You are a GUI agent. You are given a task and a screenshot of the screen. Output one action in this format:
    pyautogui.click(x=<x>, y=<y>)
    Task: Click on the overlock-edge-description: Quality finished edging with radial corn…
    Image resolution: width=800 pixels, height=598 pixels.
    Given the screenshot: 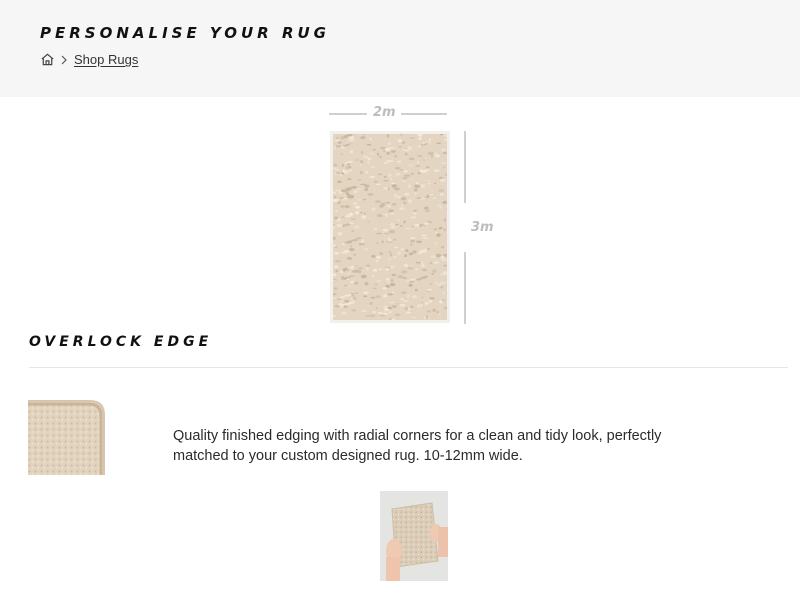 What is the action you would take?
    pyautogui.click(x=417, y=446)
    